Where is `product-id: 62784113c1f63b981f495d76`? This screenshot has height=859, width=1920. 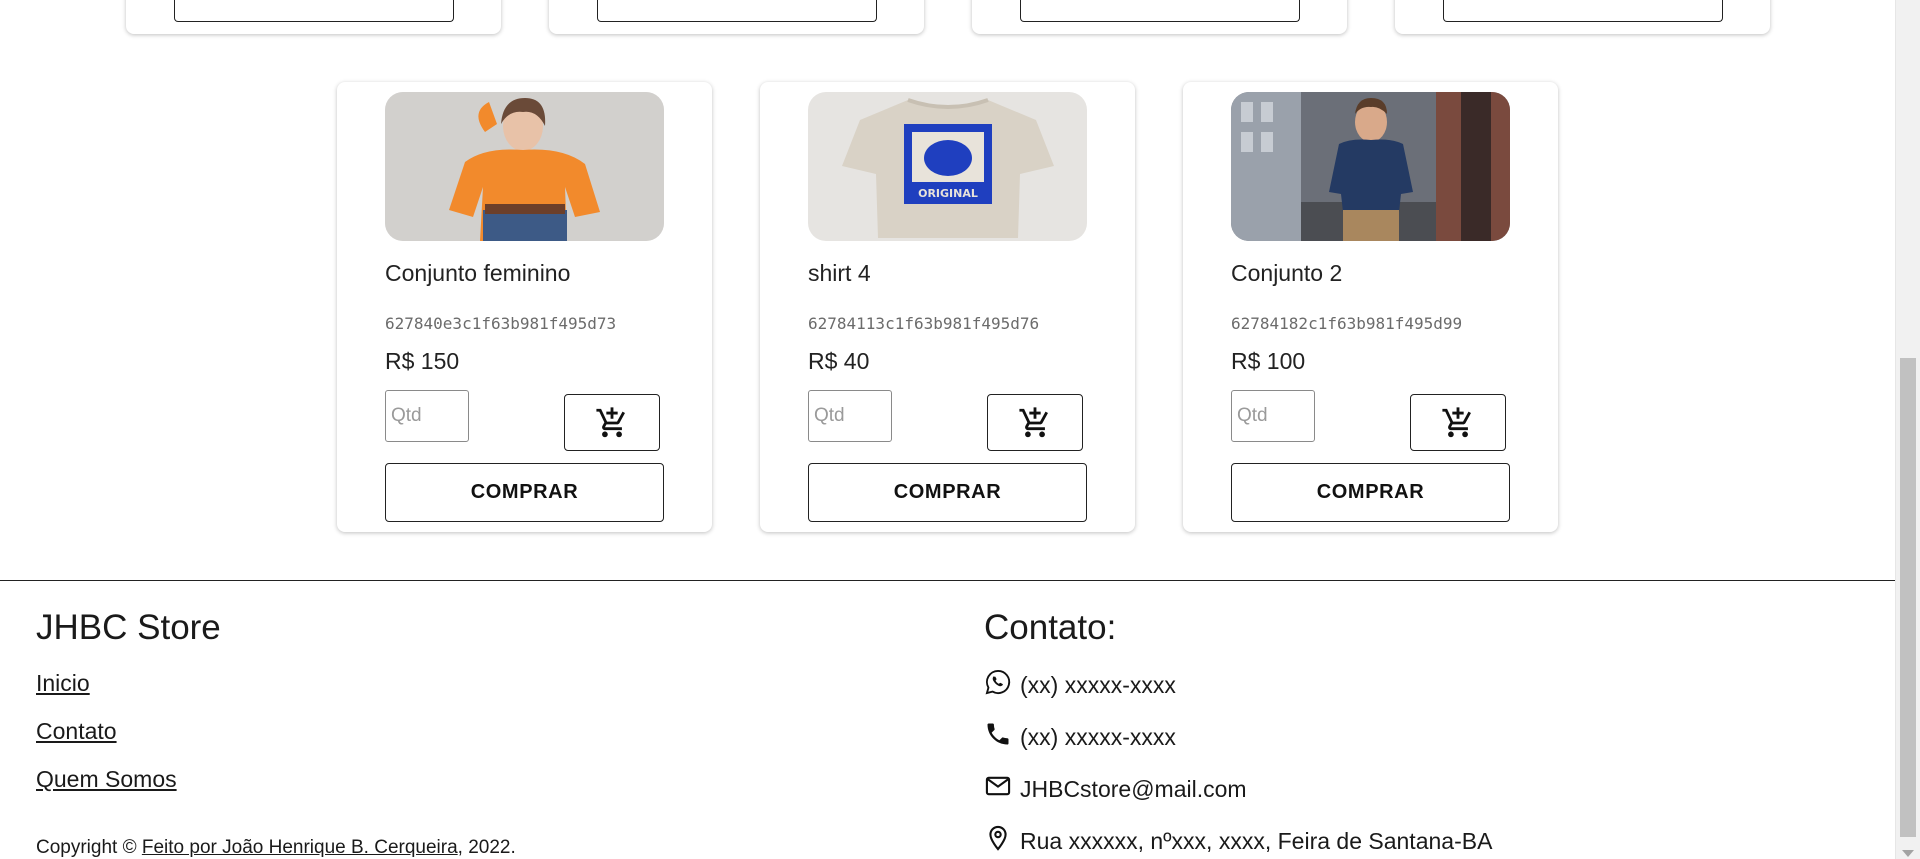 product-id: 62784113c1f63b981f495d76 is located at coordinates (924, 323).